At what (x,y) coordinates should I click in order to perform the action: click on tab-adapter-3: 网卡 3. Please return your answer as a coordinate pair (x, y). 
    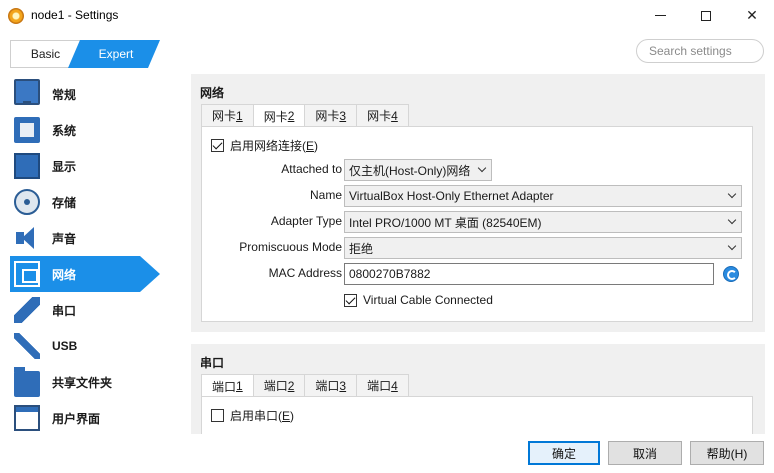
    Looking at the image, I should click on (331, 115).